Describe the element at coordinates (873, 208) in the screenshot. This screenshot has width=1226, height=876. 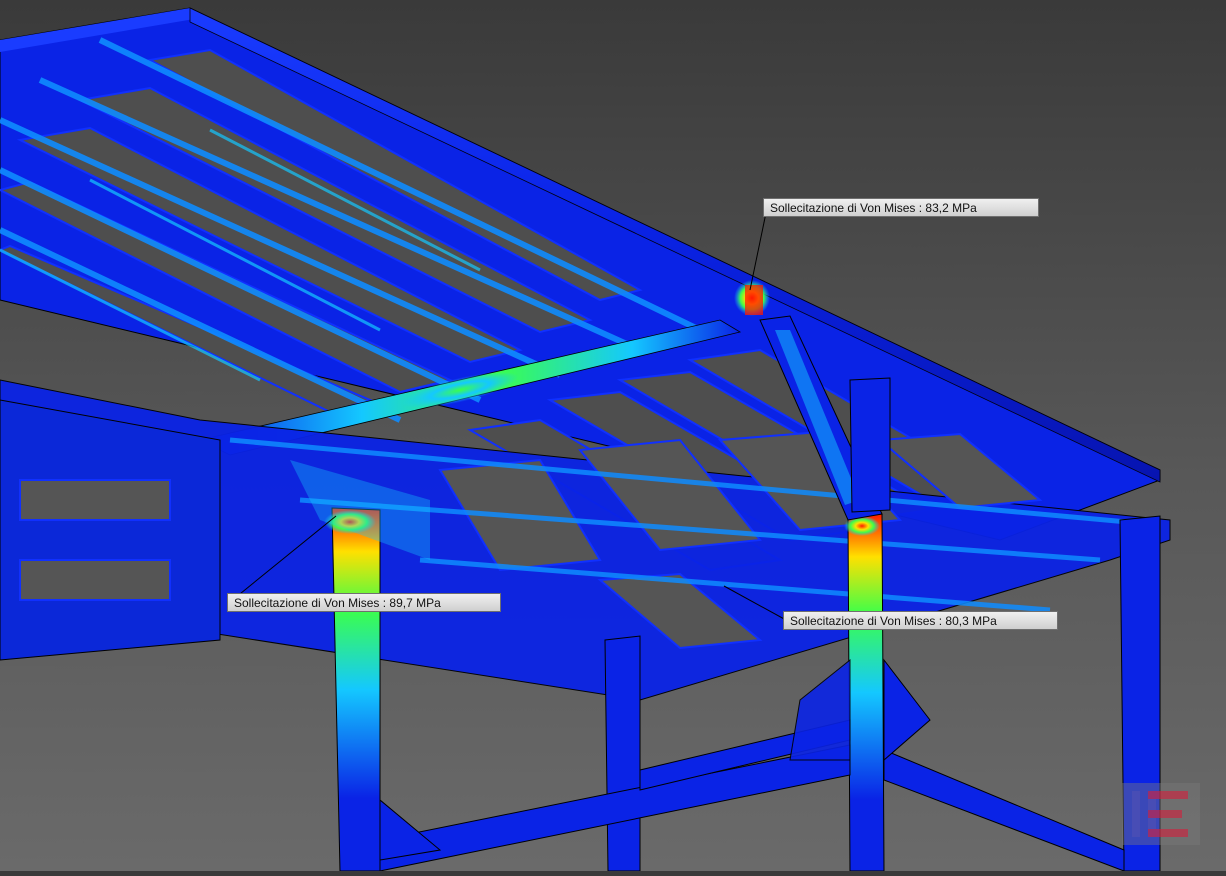
I see `probe-text: Sollecitazione di Von Mises : 83,2 MPa` at that location.